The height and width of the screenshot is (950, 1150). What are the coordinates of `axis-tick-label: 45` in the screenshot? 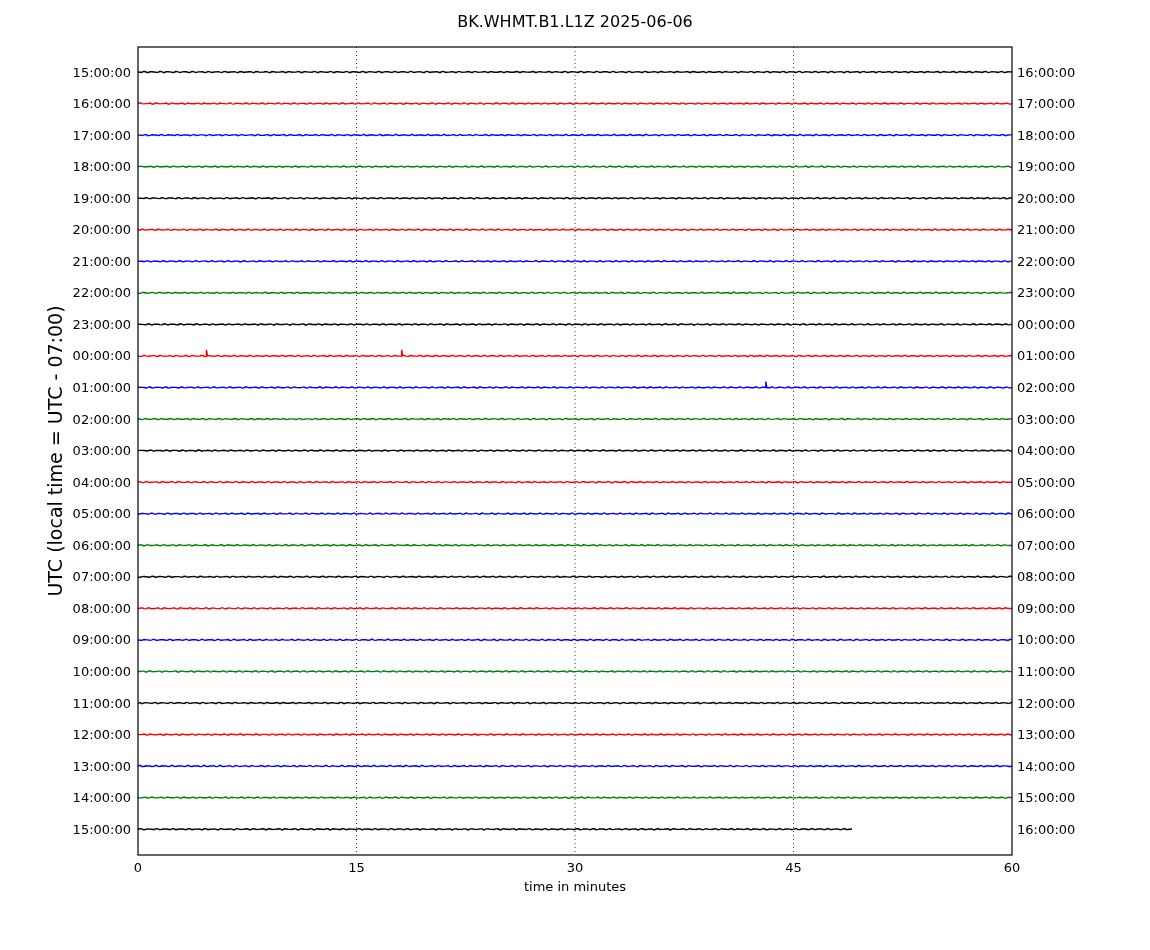 It's located at (793, 867).